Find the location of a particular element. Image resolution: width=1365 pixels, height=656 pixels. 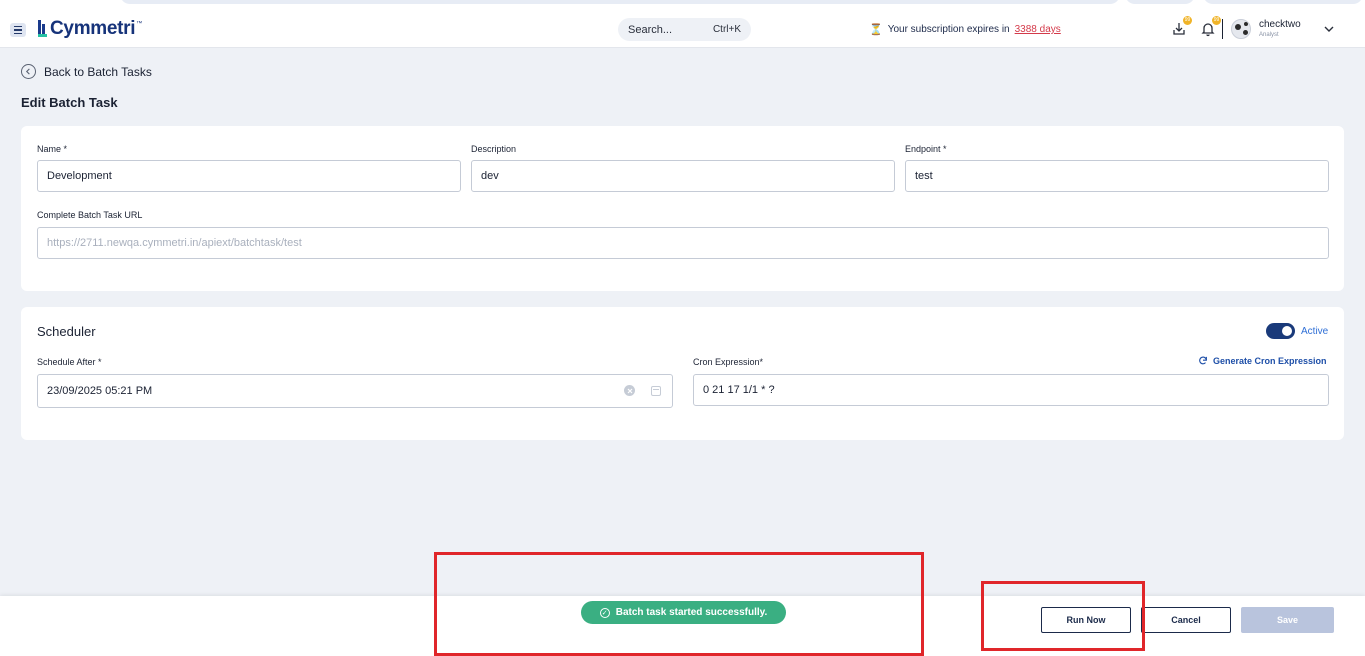

avatar is located at coordinates (1241, 29).